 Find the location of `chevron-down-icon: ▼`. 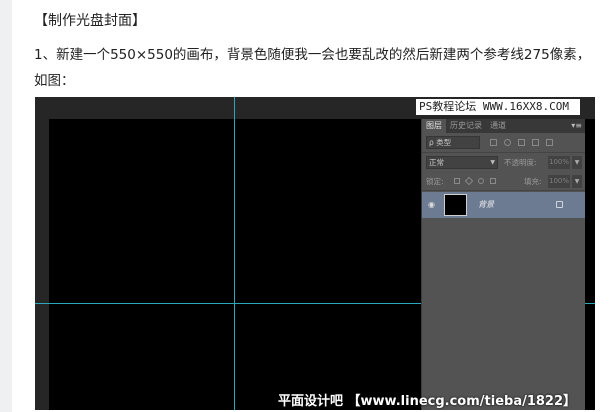

chevron-down-icon: ▼ is located at coordinates (492, 162).